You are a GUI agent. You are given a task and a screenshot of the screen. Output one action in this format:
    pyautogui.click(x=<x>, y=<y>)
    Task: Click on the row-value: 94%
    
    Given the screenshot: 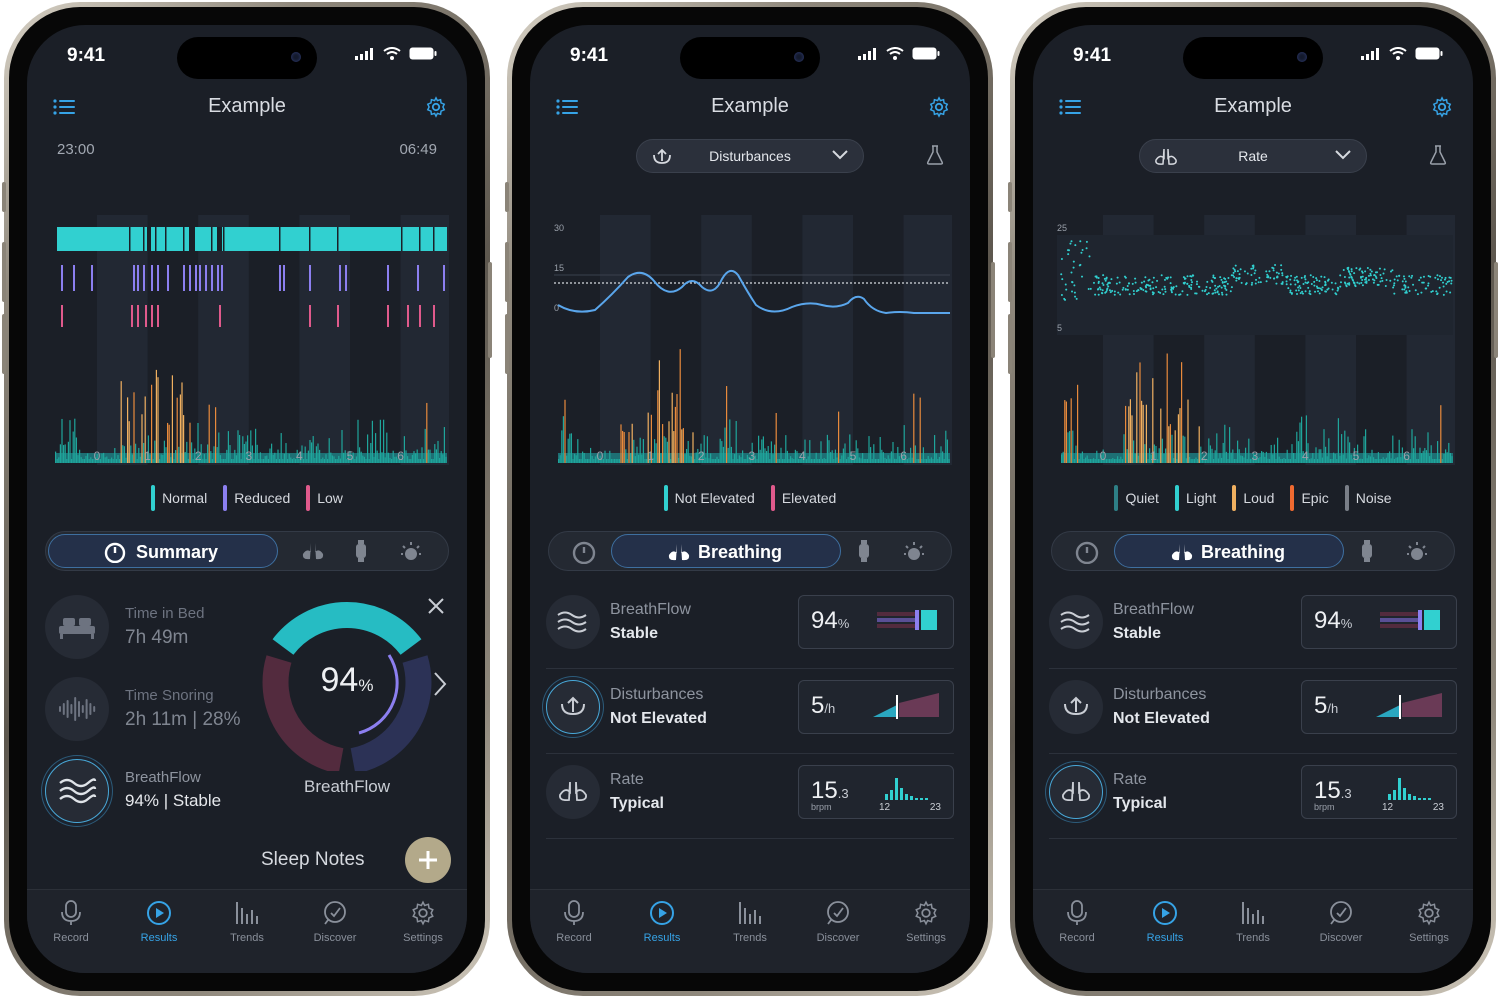 What is the action you would take?
    pyautogui.click(x=1333, y=620)
    